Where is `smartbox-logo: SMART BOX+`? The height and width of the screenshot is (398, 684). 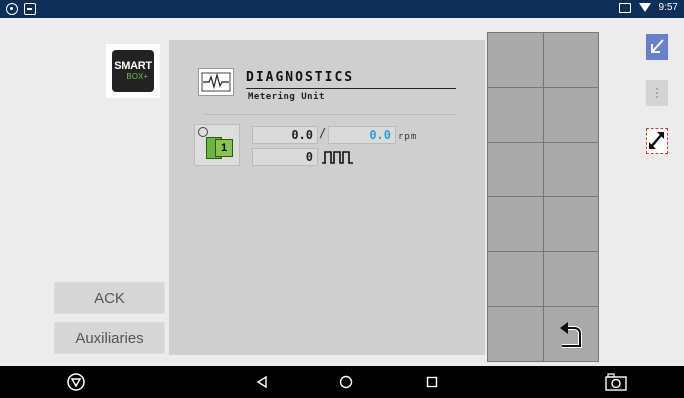 smartbox-logo: SMART BOX+ is located at coordinates (133, 71).